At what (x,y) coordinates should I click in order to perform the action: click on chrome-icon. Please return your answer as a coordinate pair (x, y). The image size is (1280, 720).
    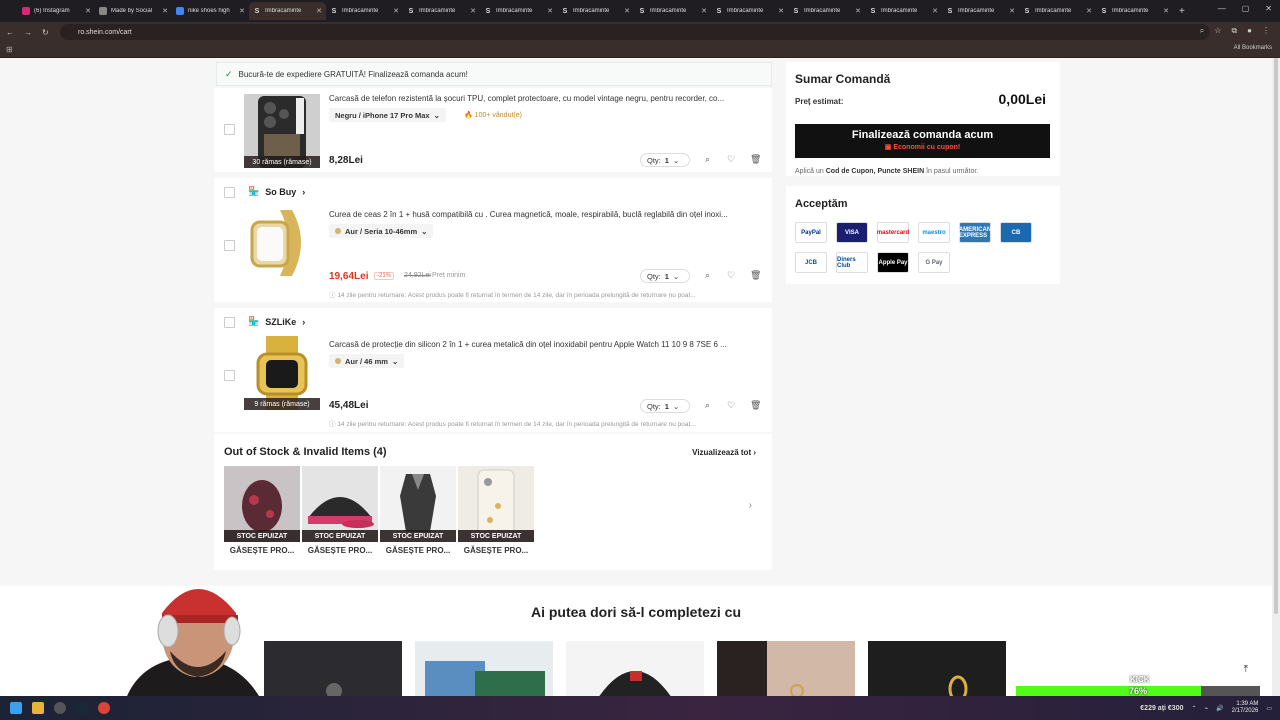
    Looking at the image, I should click on (104, 708).